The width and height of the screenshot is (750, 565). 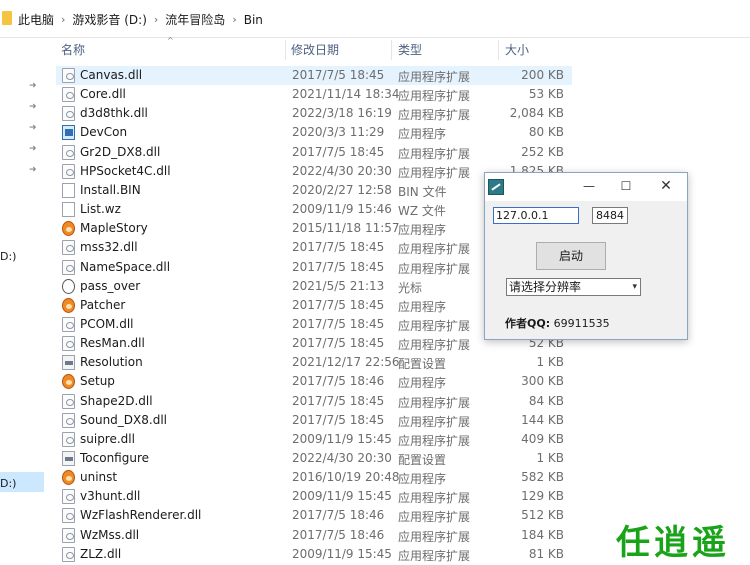 What do you see at coordinates (542, 75) in the screenshot?
I see `file-size: 200 KB` at bounding box center [542, 75].